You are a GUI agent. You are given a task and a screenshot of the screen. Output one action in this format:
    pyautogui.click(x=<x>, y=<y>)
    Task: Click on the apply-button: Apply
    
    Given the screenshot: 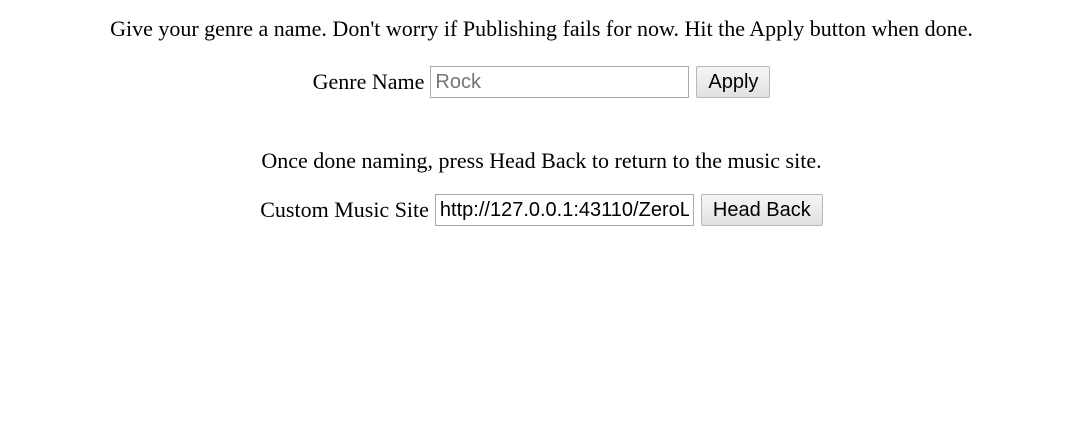 What is the action you would take?
    pyautogui.click(x=733, y=82)
    